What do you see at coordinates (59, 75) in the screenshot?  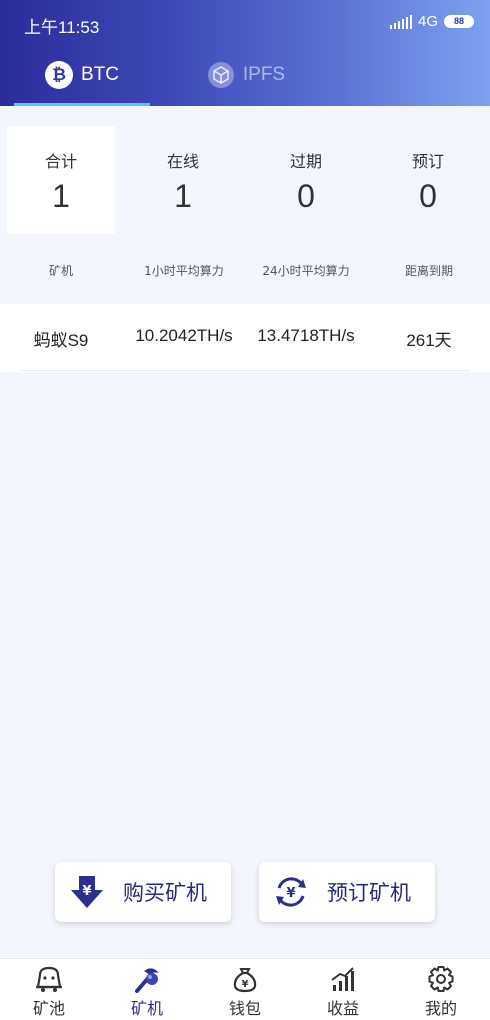 I see `btc-coin-icon: ₿` at bounding box center [59, 75].